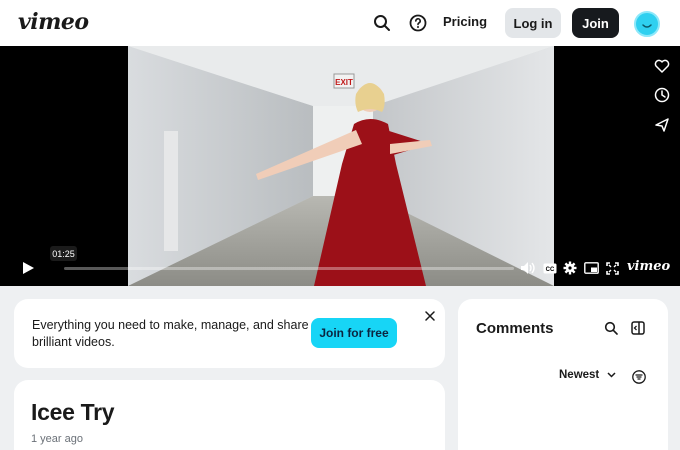  I want to click on cc-icon: CC, so click(550, 268).